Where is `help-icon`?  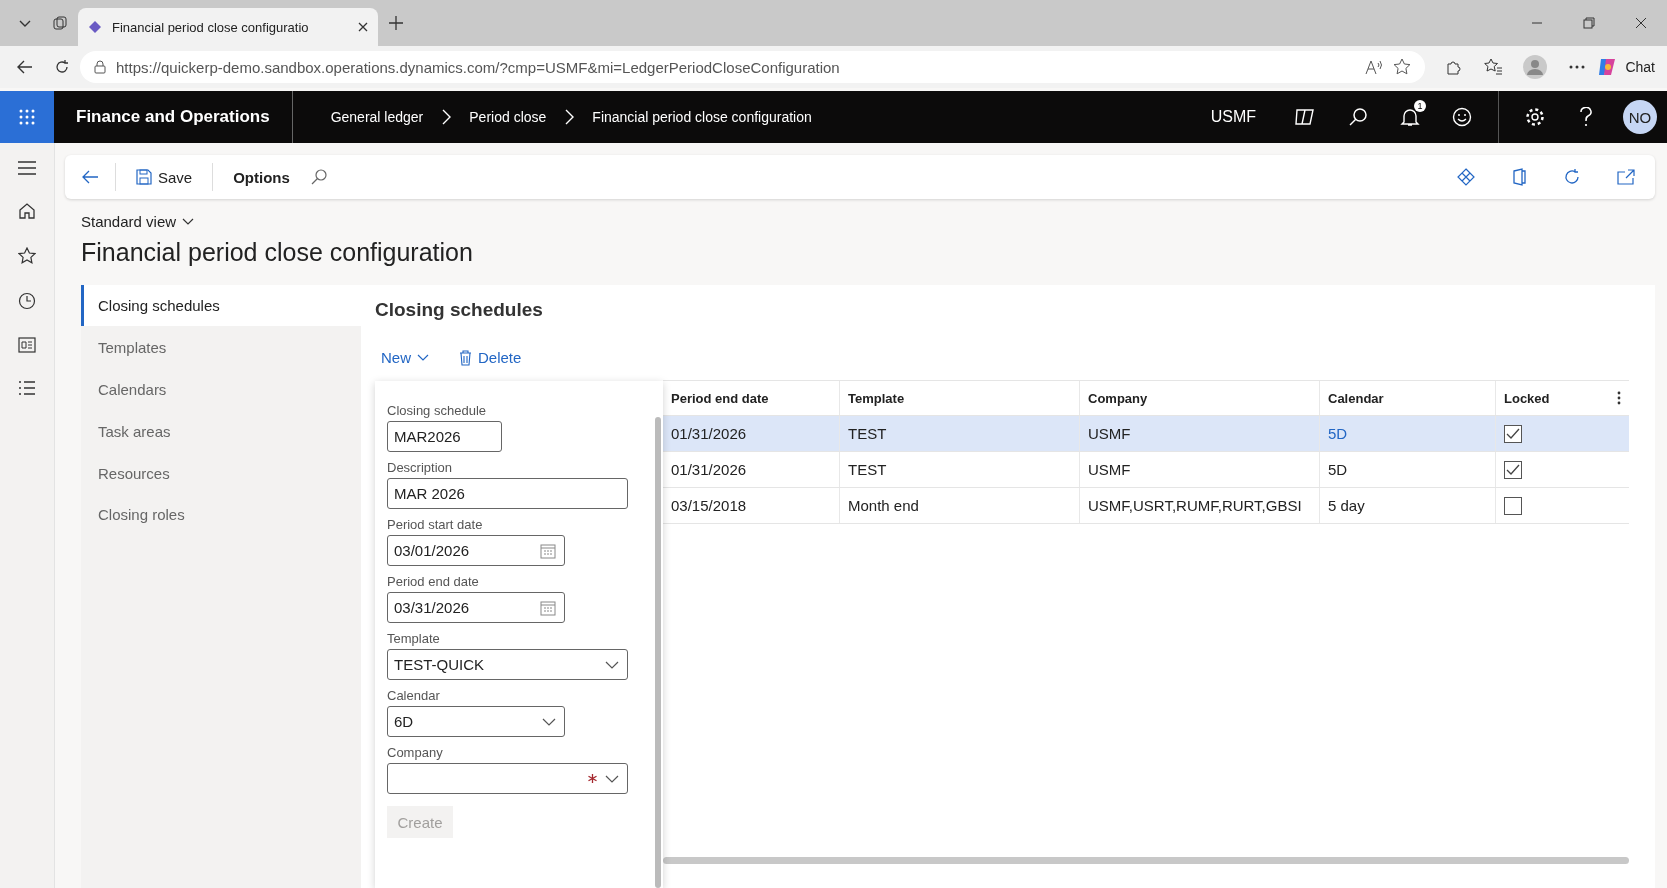
help-icon is located at coordinates (1586, 117).